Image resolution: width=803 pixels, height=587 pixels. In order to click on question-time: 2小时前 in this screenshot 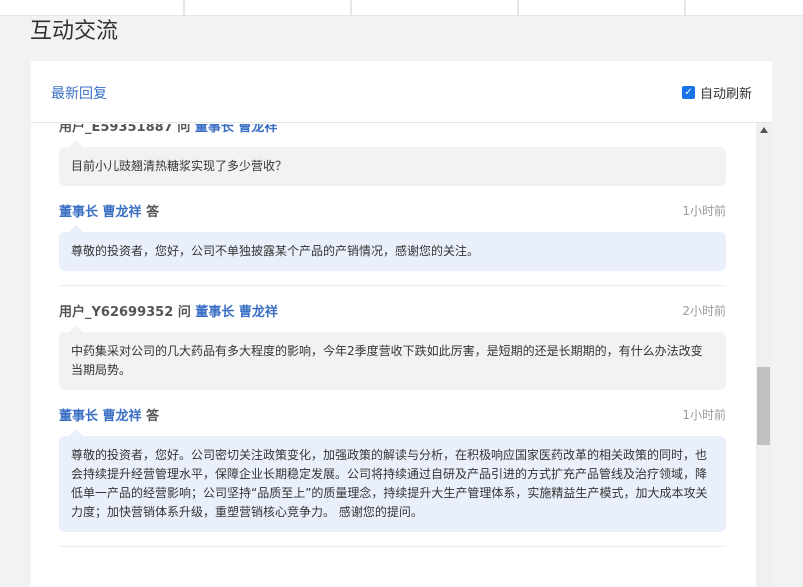, I will do `click(704, 310)`.